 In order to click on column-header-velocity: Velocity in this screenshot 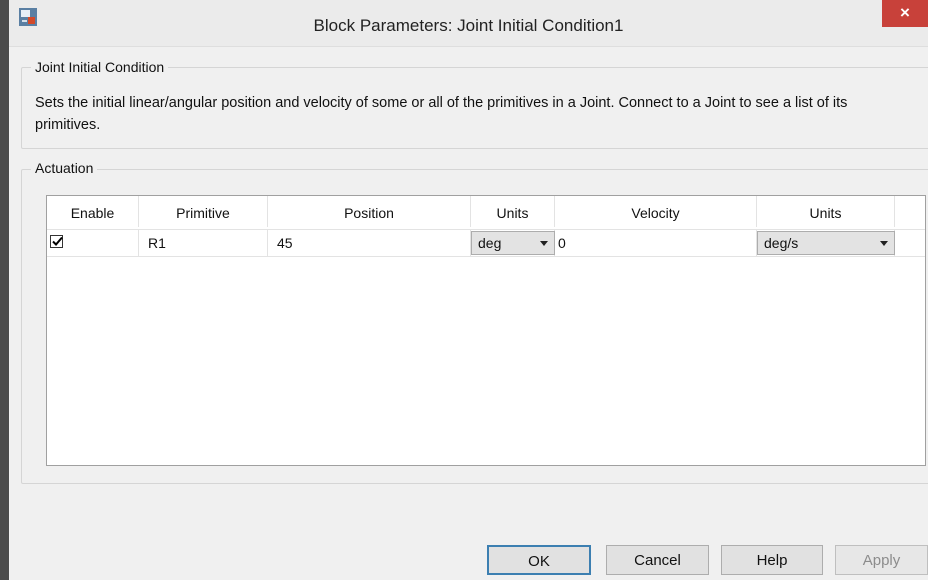, I will do `click(656, 211)`.